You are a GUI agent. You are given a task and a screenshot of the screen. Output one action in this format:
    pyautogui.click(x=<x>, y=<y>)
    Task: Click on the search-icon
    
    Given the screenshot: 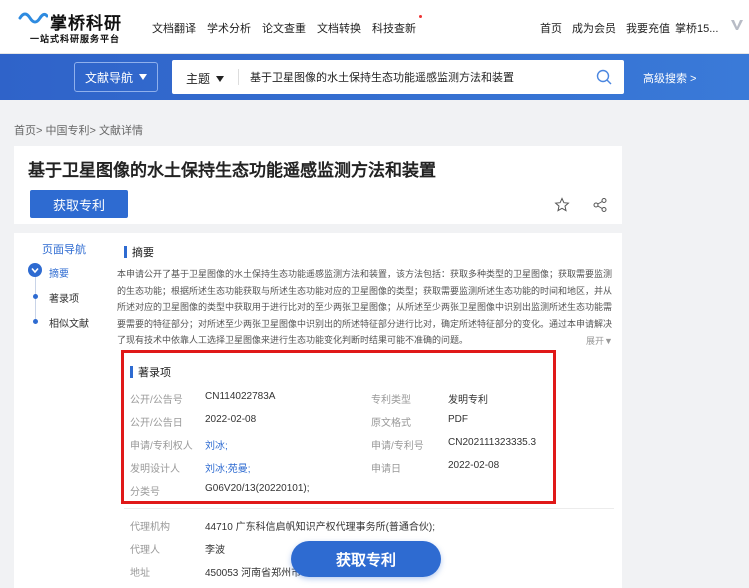 What is the action you would take?
    pyautogui.click(x=604, y=77)
    